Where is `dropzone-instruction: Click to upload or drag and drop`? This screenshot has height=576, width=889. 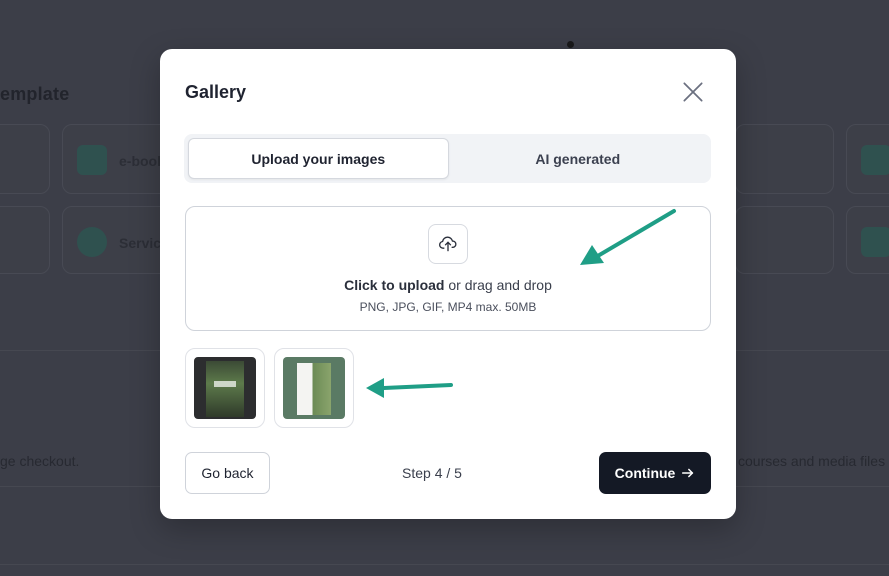
dropzone-instruction: Click to upload or drag and drop is located at coordinates (448, 285).